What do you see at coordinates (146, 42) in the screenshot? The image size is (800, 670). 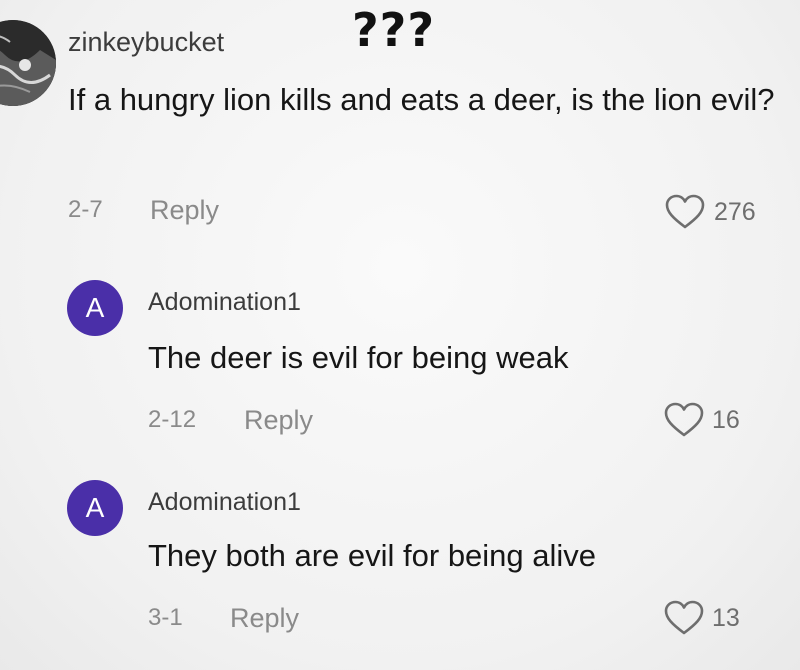 I see `comment-username: zinkeybucket` at bounding box center [146, 42].